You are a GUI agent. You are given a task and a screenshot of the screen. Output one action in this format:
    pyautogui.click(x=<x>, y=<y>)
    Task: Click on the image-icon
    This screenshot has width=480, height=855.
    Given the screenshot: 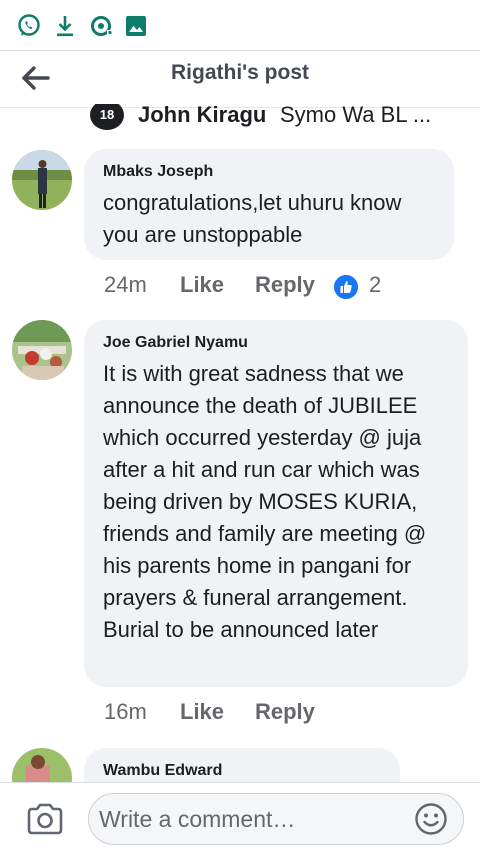 What is the action you would take?
    pyautogui.click(x=136, y=26)
    